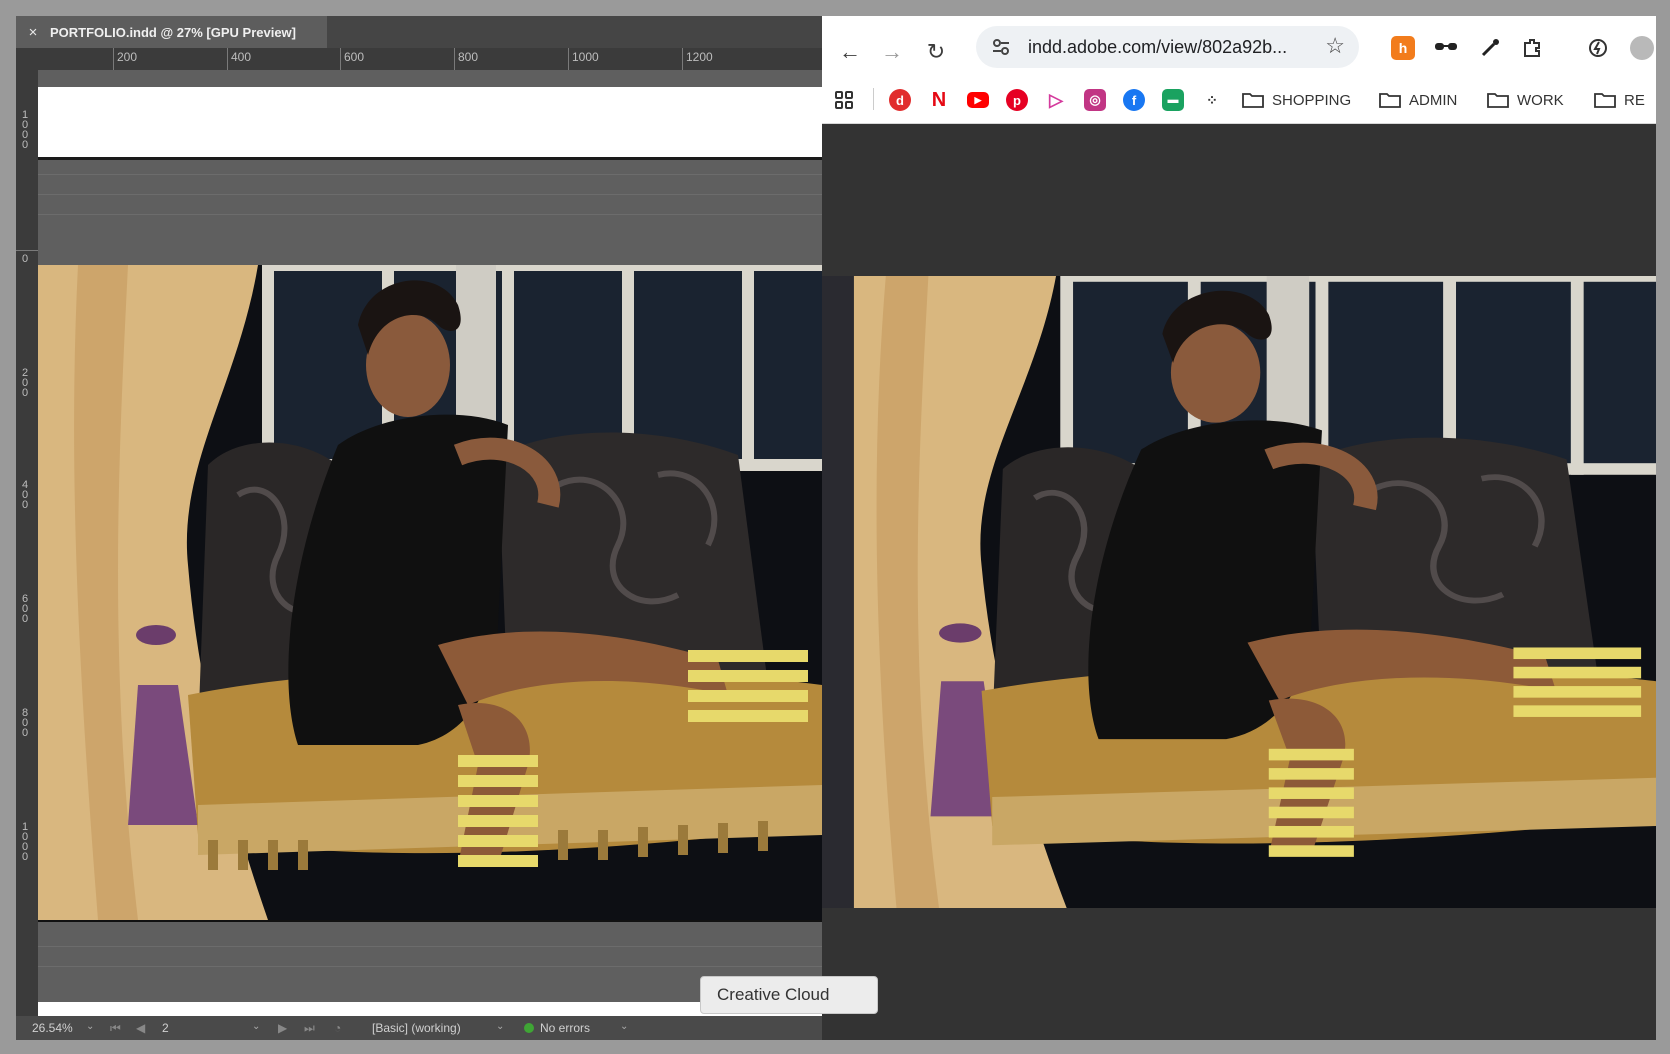 Image resolution: width=1670 pixels, height=1054 pixels. Describe the element at coordinates (27, 250) in the screenshot. I see `ruler-tick` at that location.